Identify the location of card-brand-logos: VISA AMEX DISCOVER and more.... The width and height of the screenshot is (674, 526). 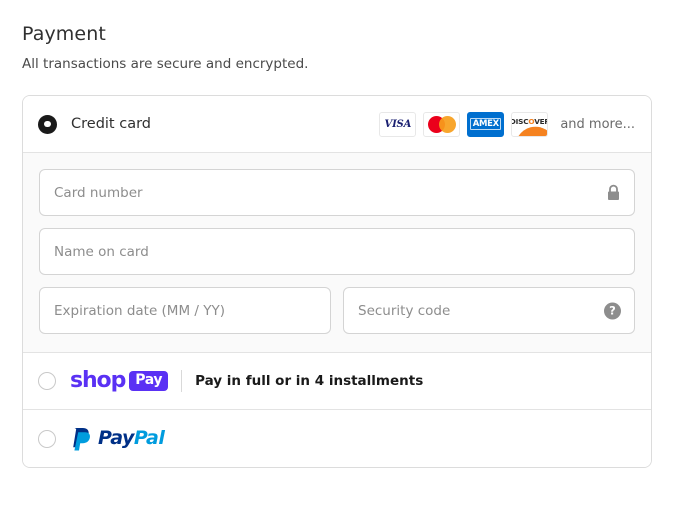
(507, 124).